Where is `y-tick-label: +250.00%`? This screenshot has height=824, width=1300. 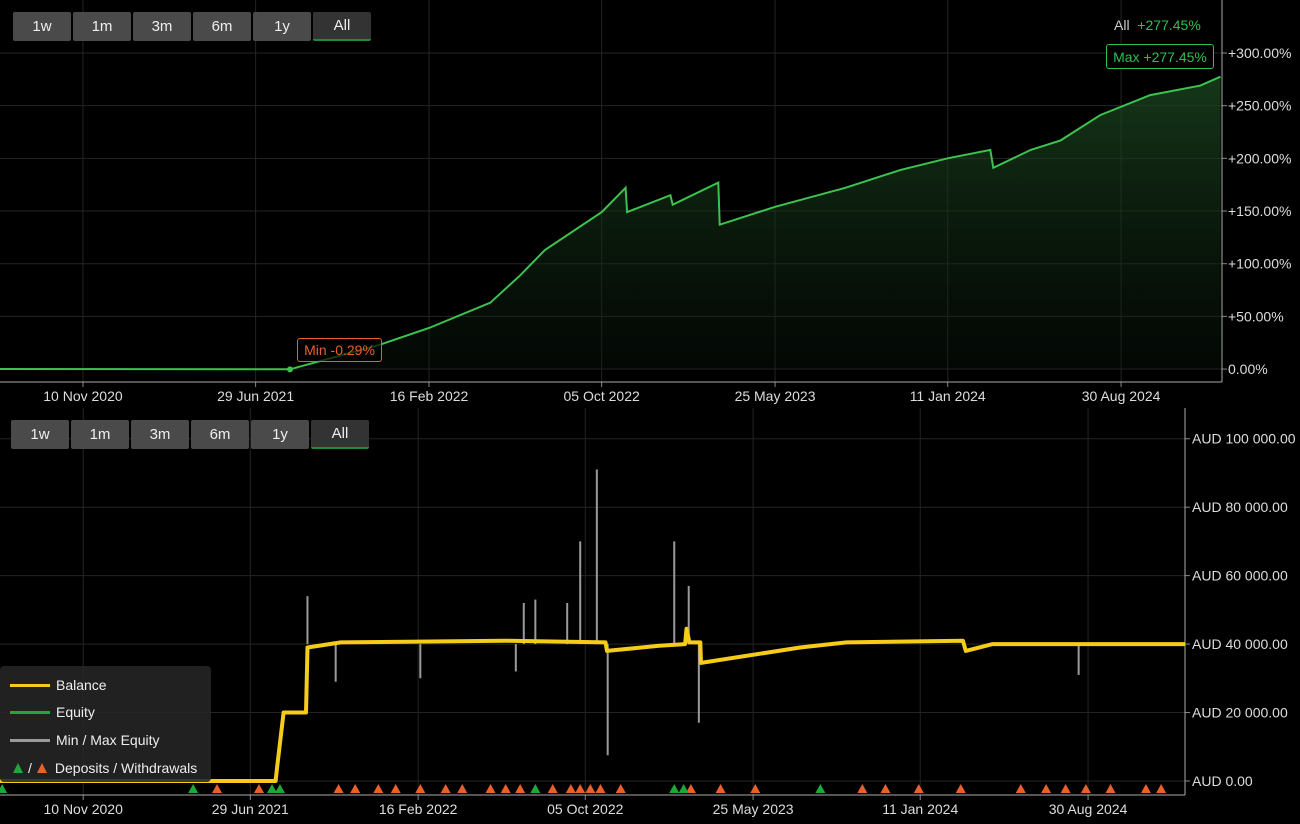
y-tick-label: +250.00% is located at coordinates (1259, 106).